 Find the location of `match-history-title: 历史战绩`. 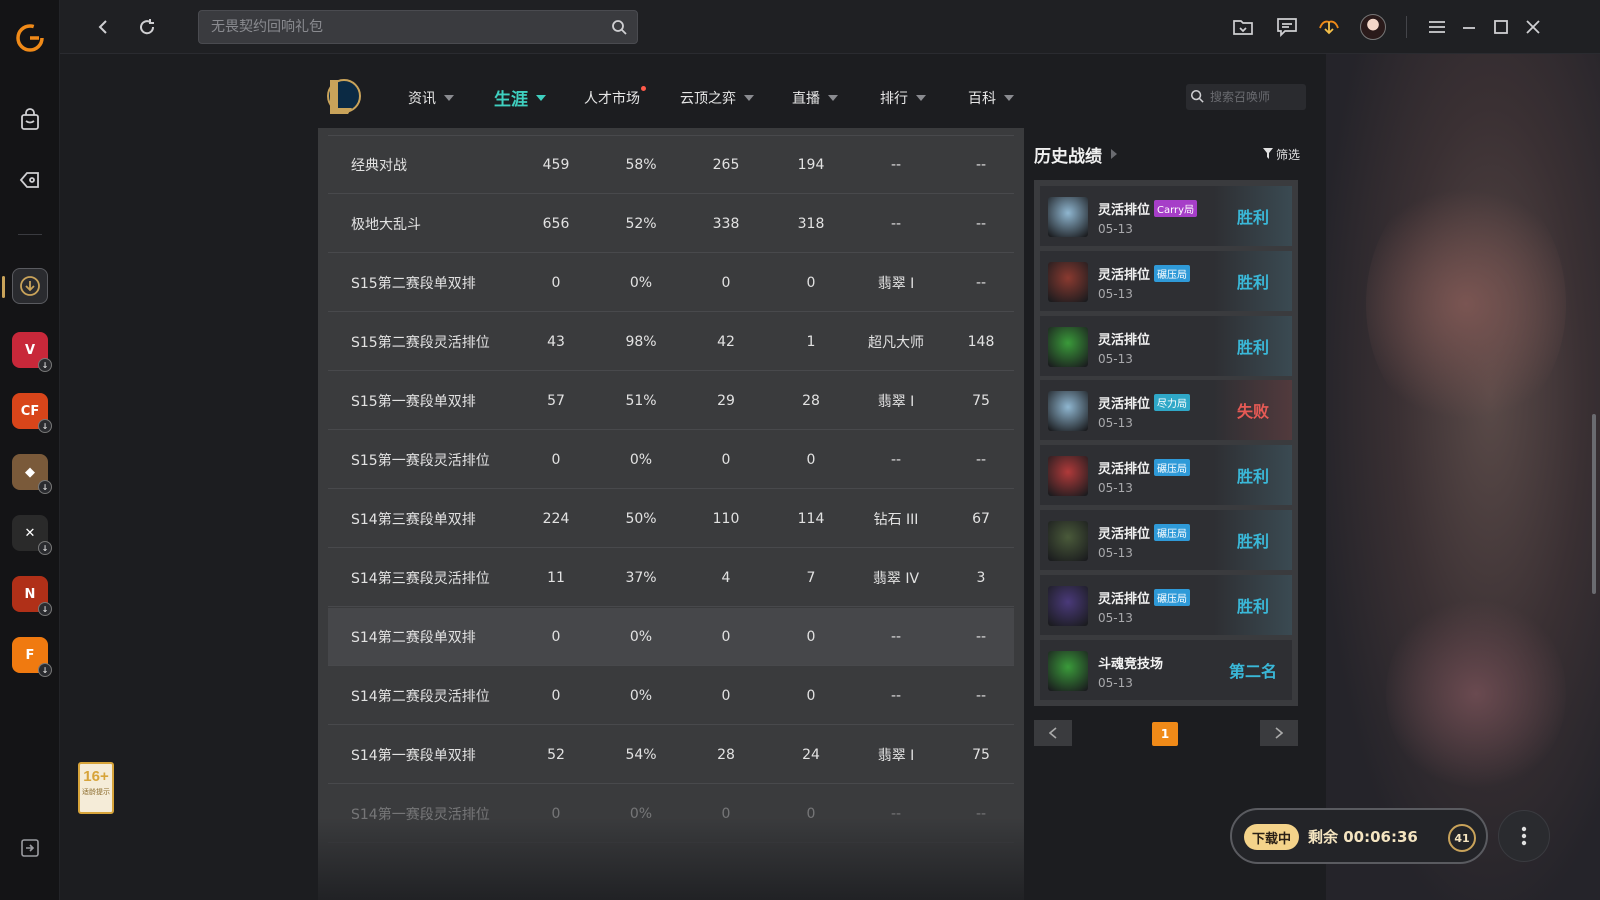

match-history-title: 历史战绩 is located at coordinates (1076, 154).